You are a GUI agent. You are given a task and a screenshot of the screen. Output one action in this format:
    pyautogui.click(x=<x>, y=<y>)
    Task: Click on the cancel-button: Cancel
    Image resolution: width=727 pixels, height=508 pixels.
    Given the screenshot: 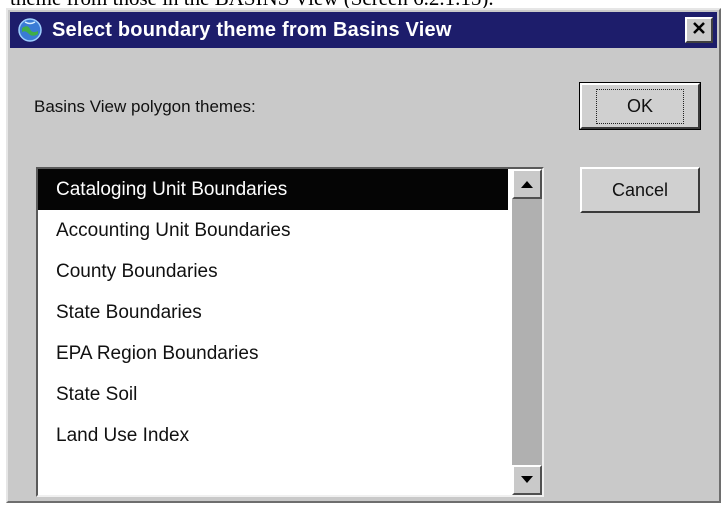 What is the action you would take?
    pyautogui.click(x=640, y=190)
    